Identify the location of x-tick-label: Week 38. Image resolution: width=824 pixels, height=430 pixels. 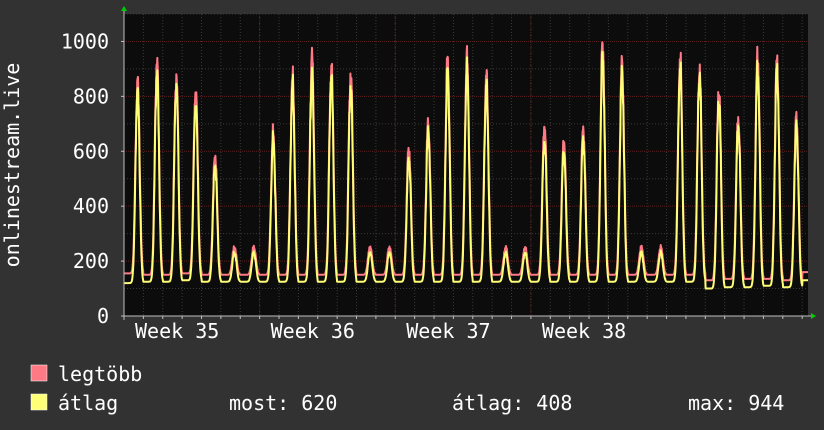
(584, 331).